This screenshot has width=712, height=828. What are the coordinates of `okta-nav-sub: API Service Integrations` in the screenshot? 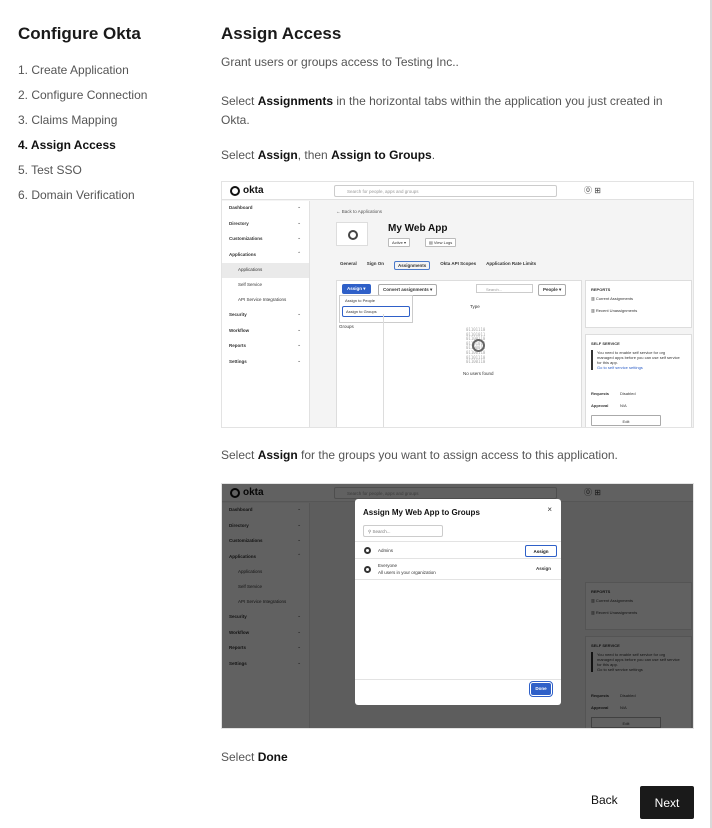 It's located at (262, 299).